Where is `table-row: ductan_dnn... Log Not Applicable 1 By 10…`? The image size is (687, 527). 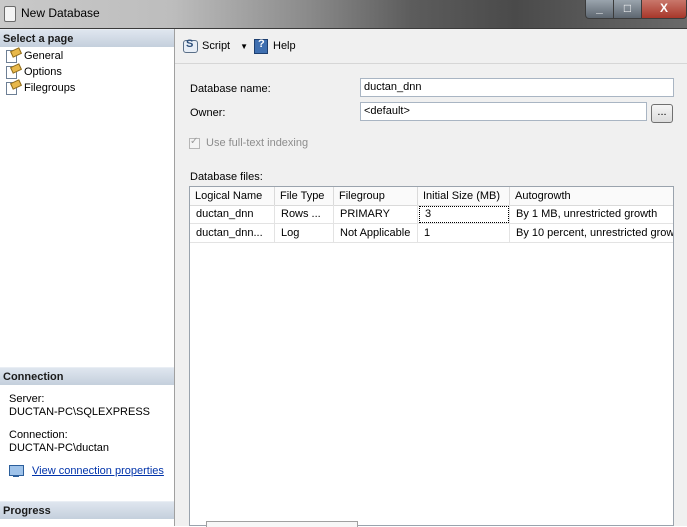 table-row: ductan_dnn... Log Not Applicable 1 By 10… is located at coordinates (431, 233).